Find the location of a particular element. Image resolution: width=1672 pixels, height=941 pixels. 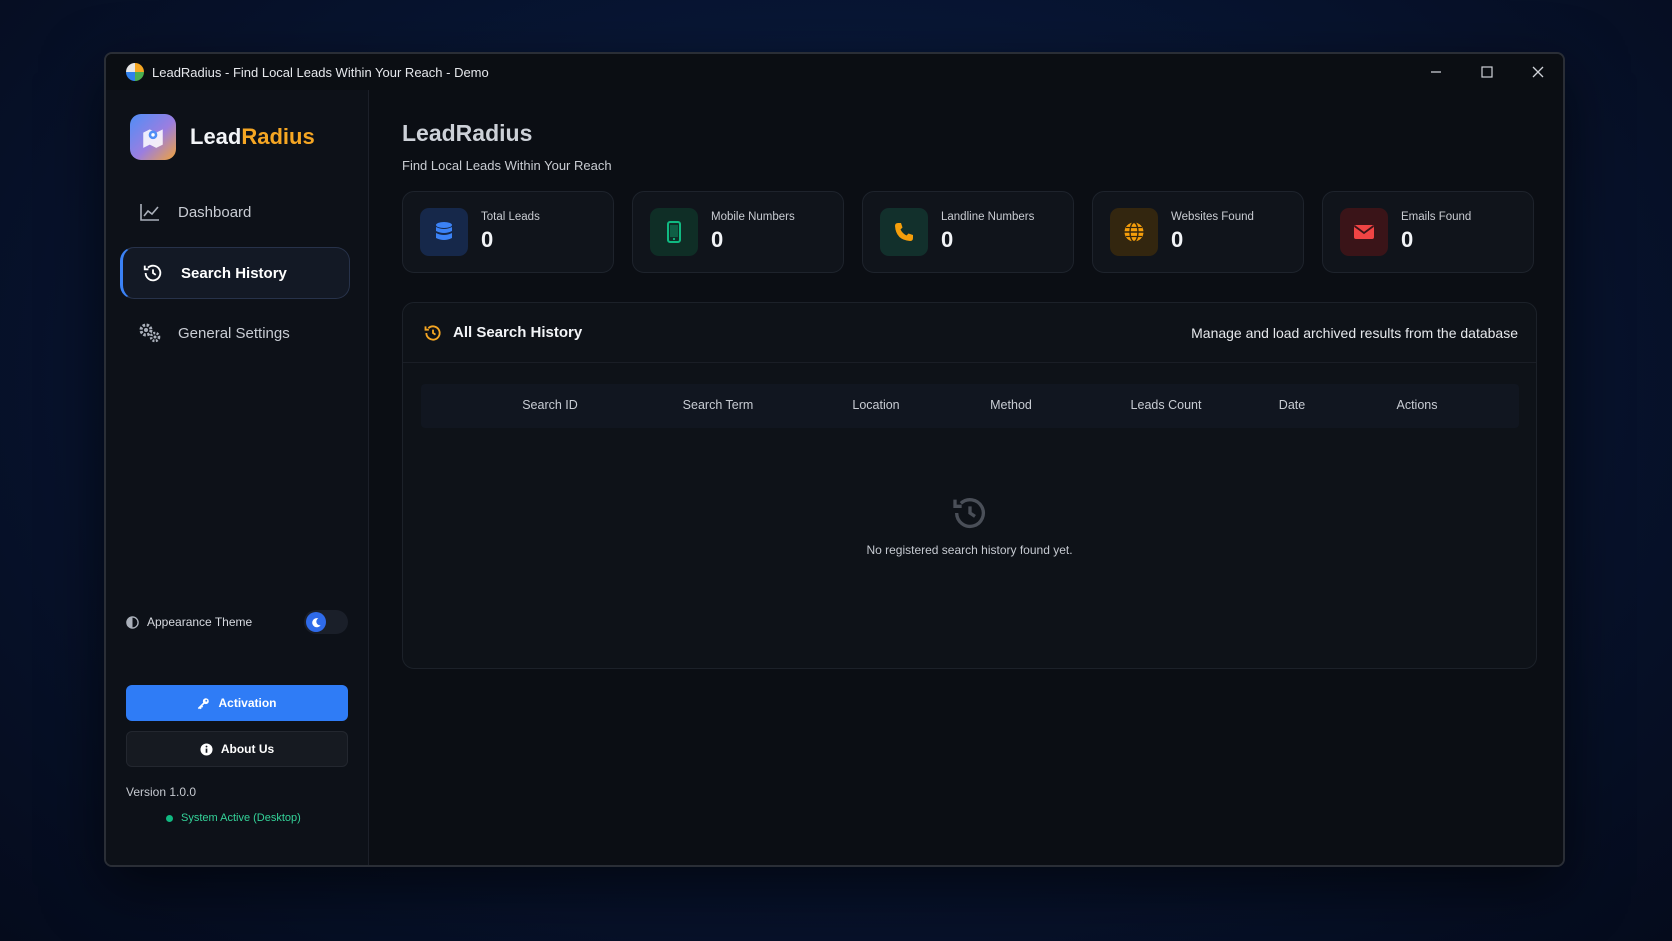

theme-toggle is located at coordinates (326, 622).